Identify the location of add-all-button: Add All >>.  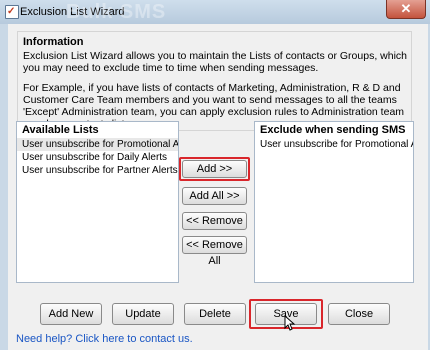
(214, 196).